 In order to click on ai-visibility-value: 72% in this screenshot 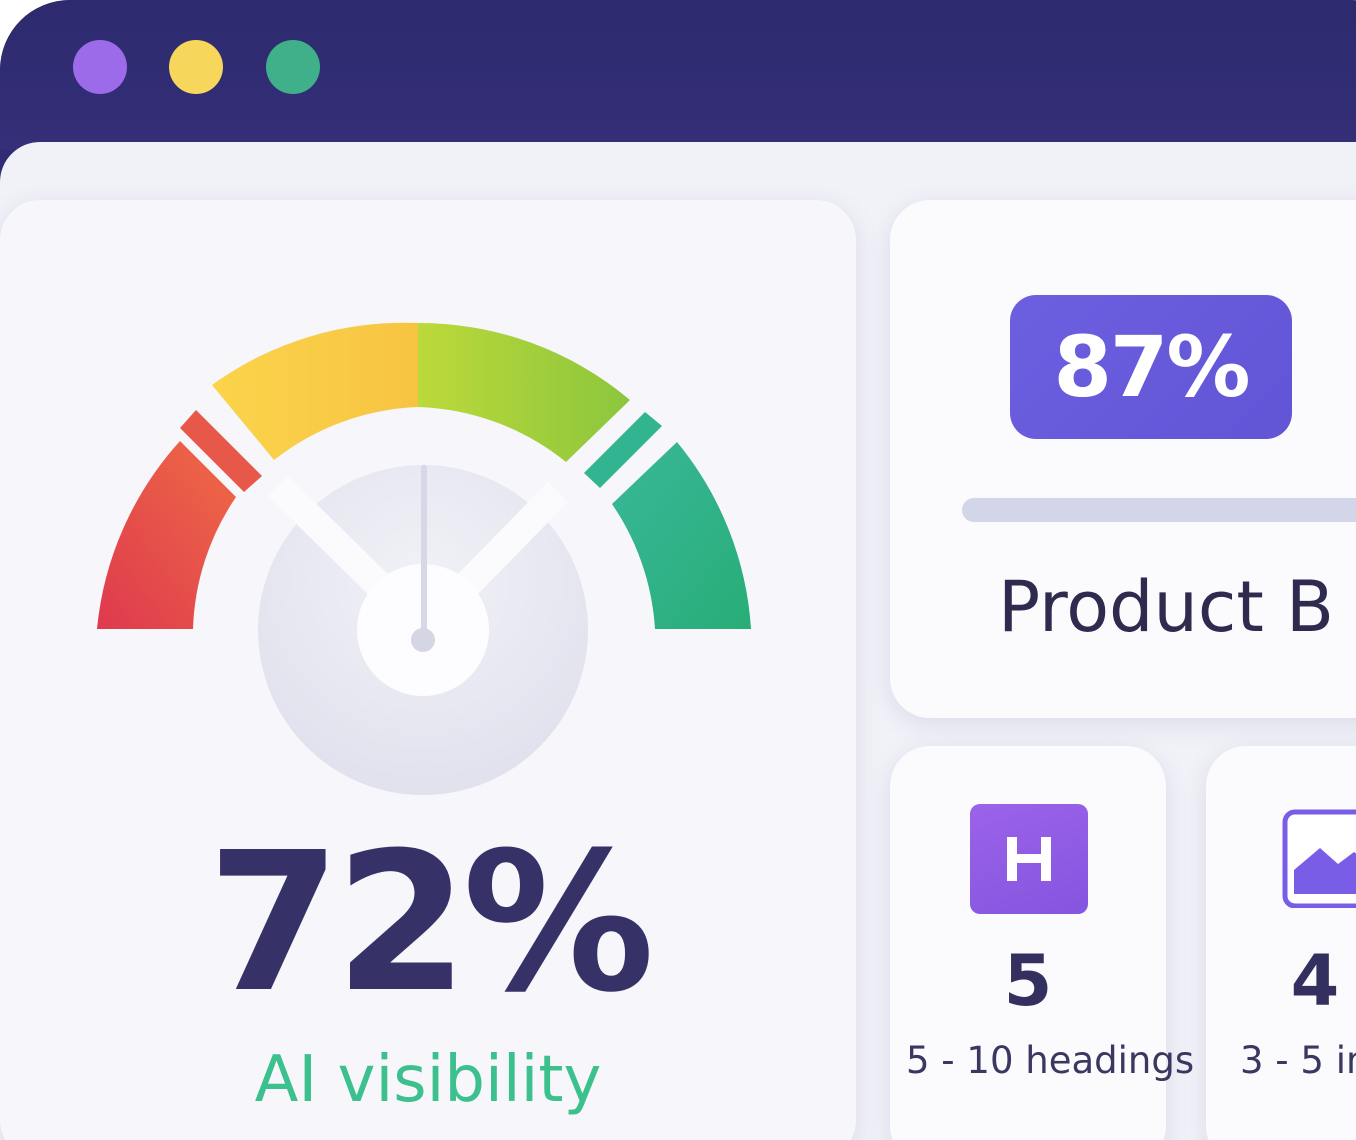, I will do `click(431, 923)`.